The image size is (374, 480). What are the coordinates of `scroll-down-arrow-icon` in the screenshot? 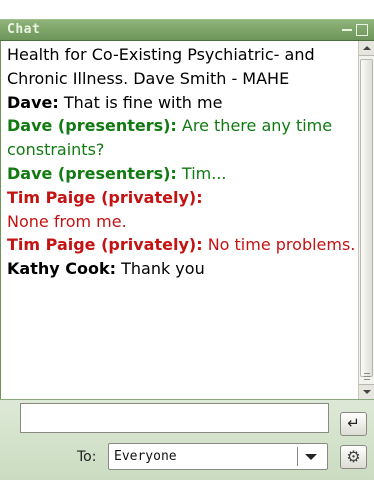 It's located at (366, 391).